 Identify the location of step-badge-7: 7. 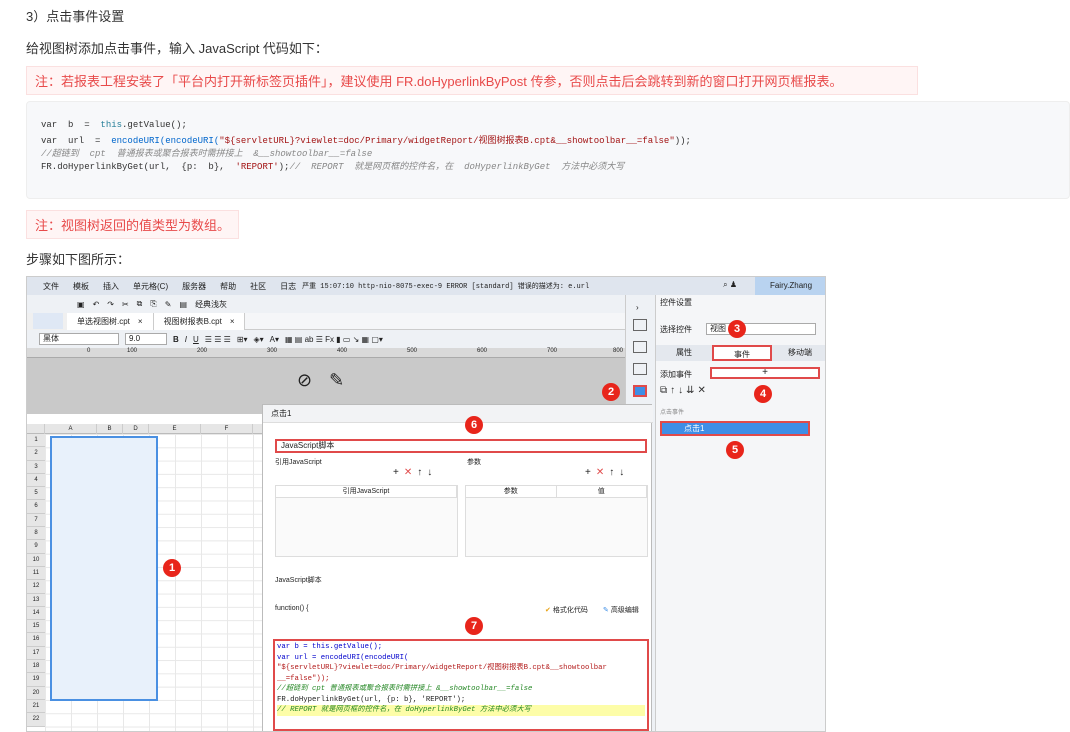
(474, 626).